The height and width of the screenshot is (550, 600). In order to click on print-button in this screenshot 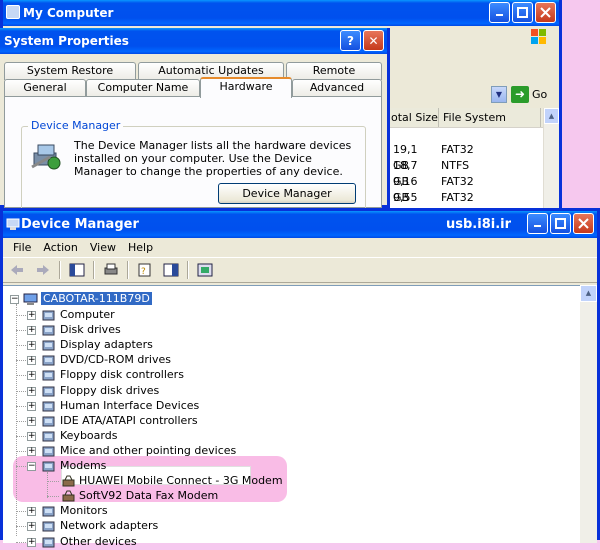, I will do `click(111, 270)`.